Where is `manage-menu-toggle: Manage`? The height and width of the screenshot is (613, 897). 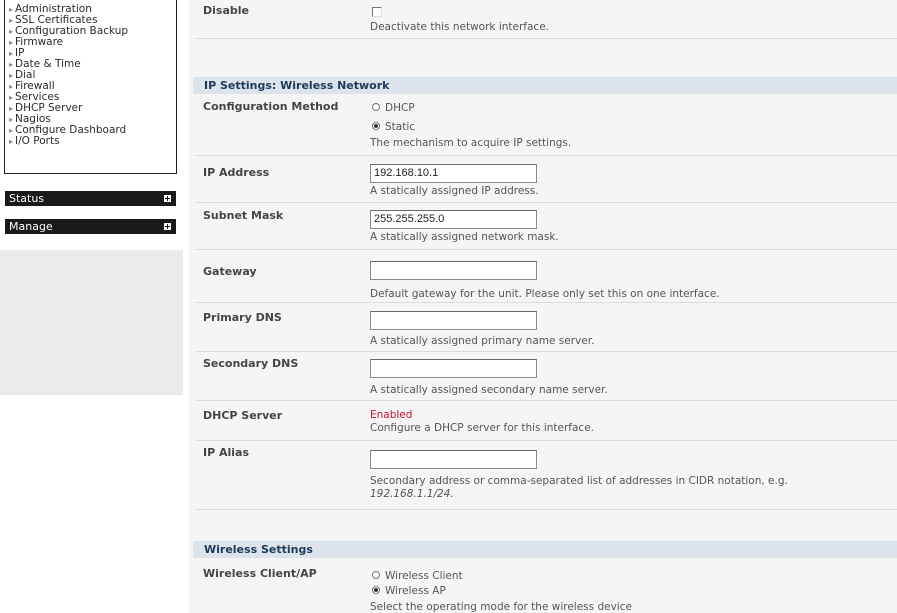 manage-menu-toggle: Manage is located at coordinates (90, 226).